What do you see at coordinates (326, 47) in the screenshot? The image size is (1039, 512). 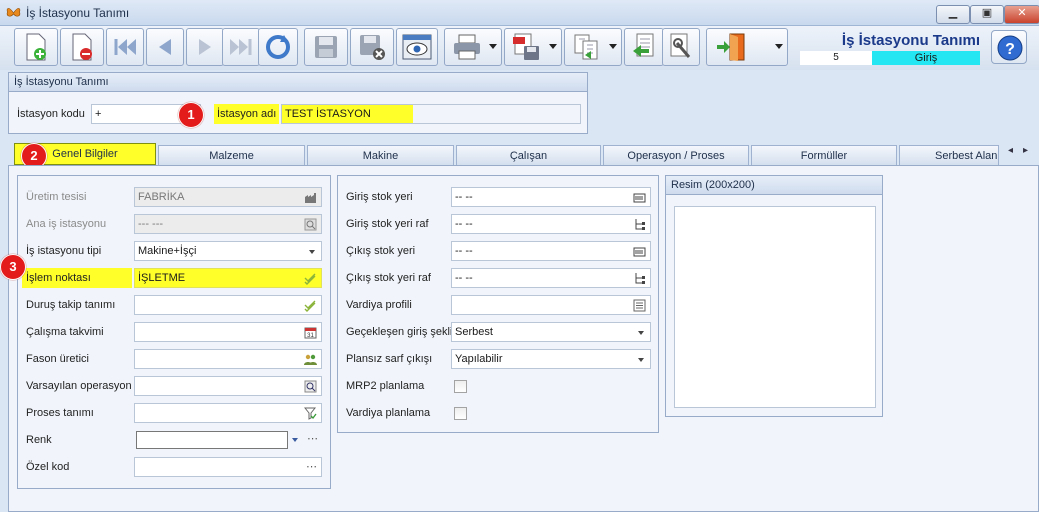 I see `save-button` at bounding box center [326, 47].